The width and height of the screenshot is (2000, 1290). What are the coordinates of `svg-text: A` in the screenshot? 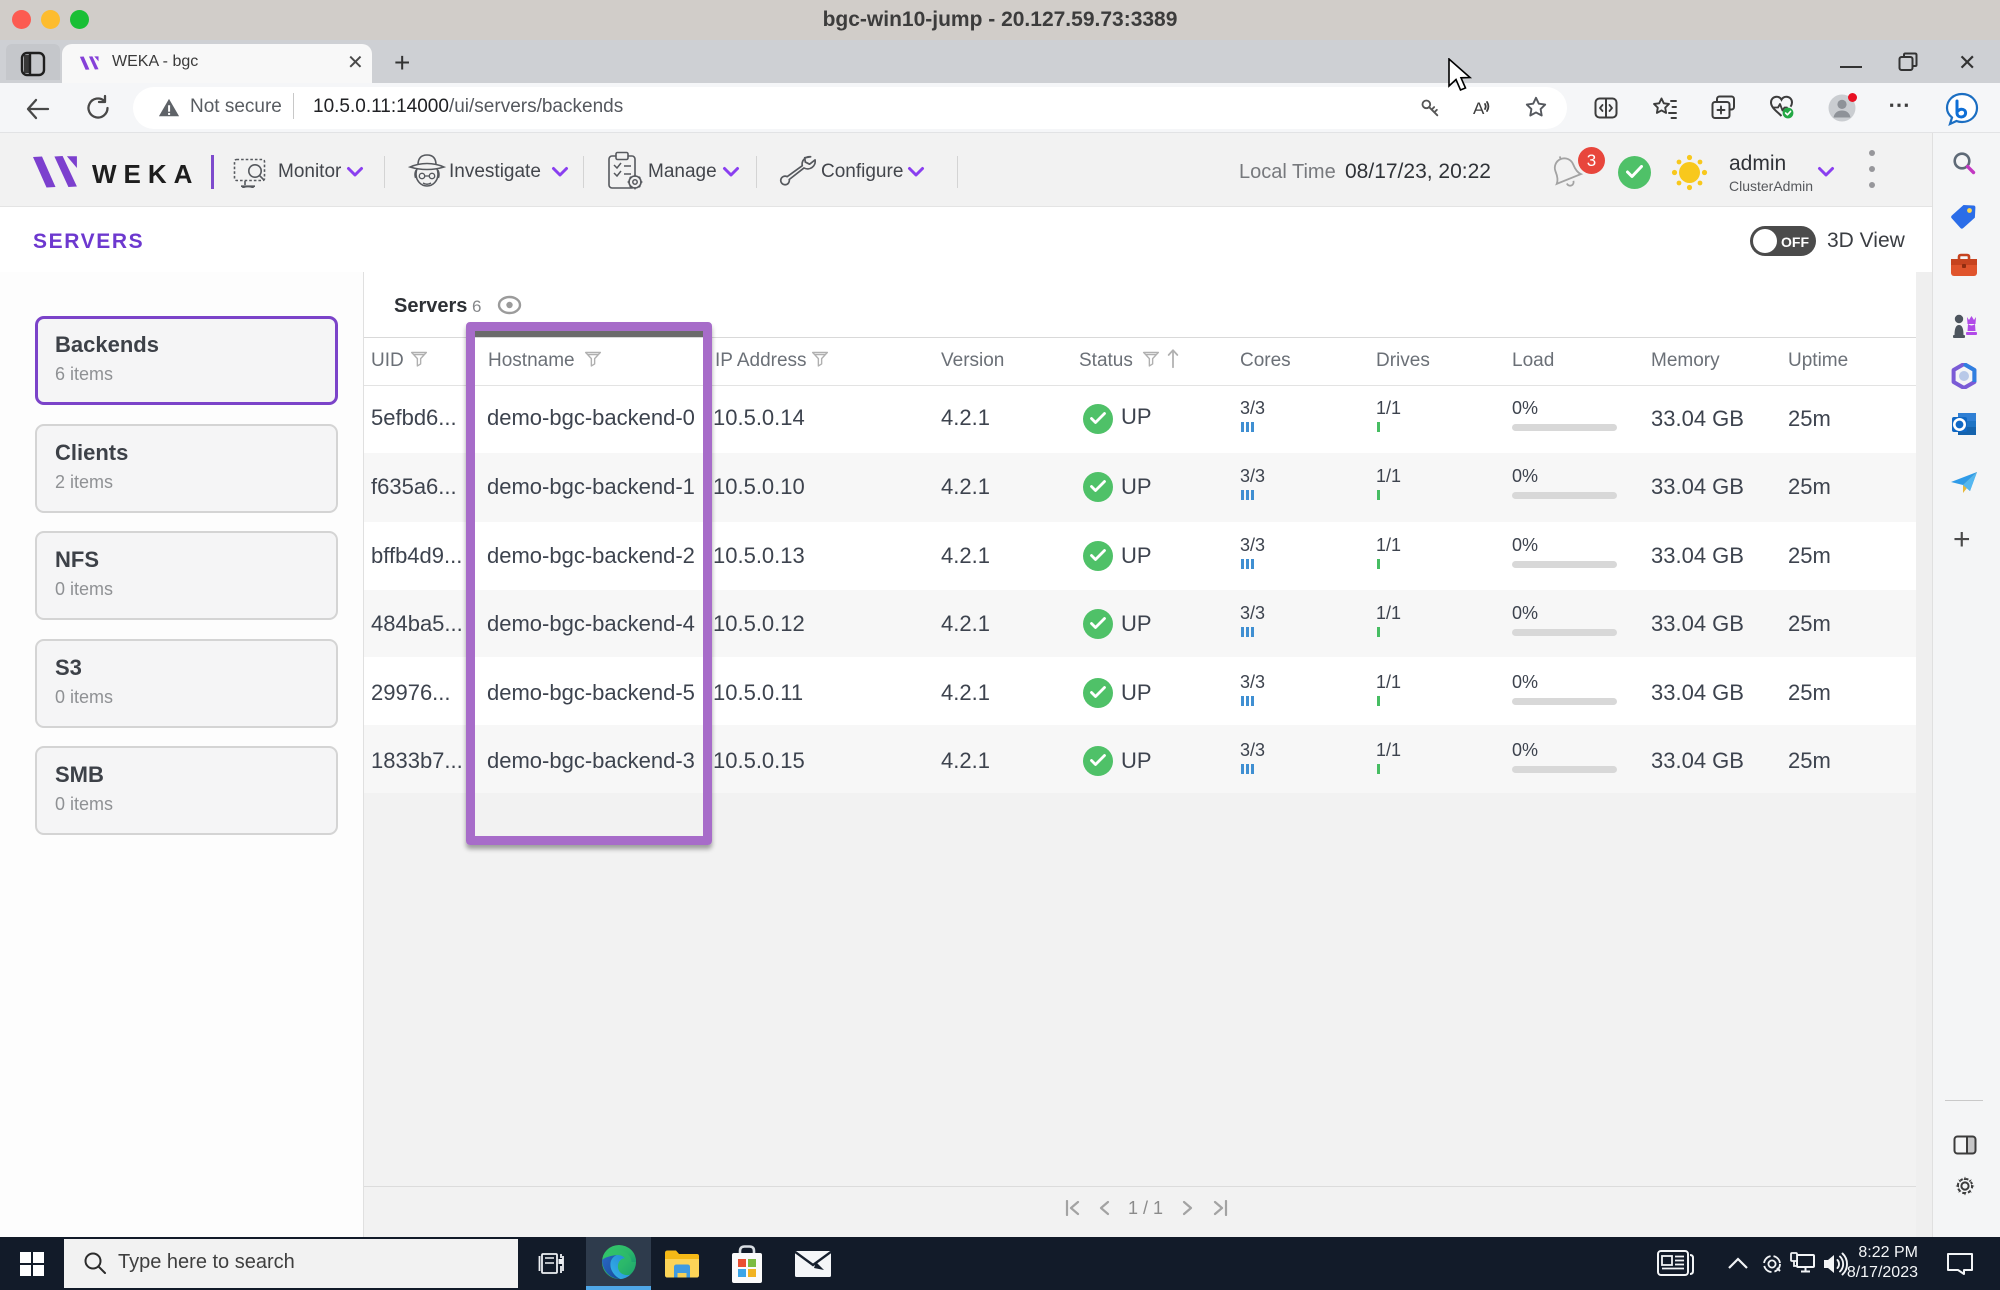 It's located at (1479, 108).